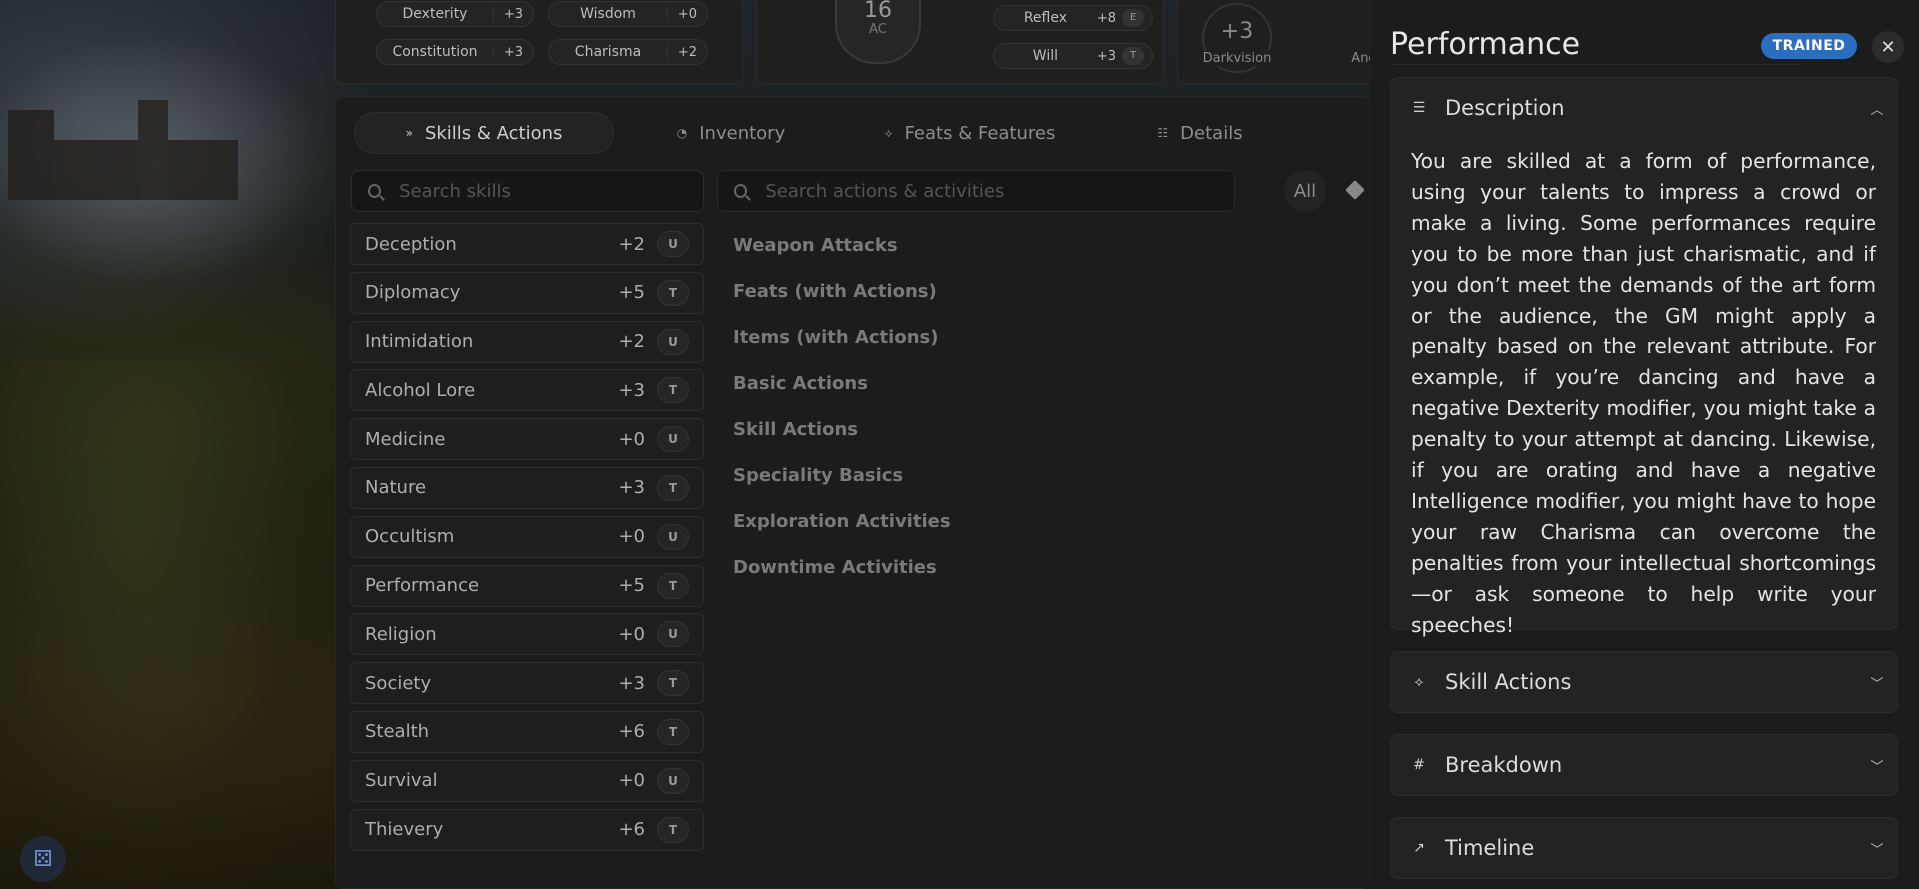  I want to click on skill-name: Medicine, so click(405, 439).